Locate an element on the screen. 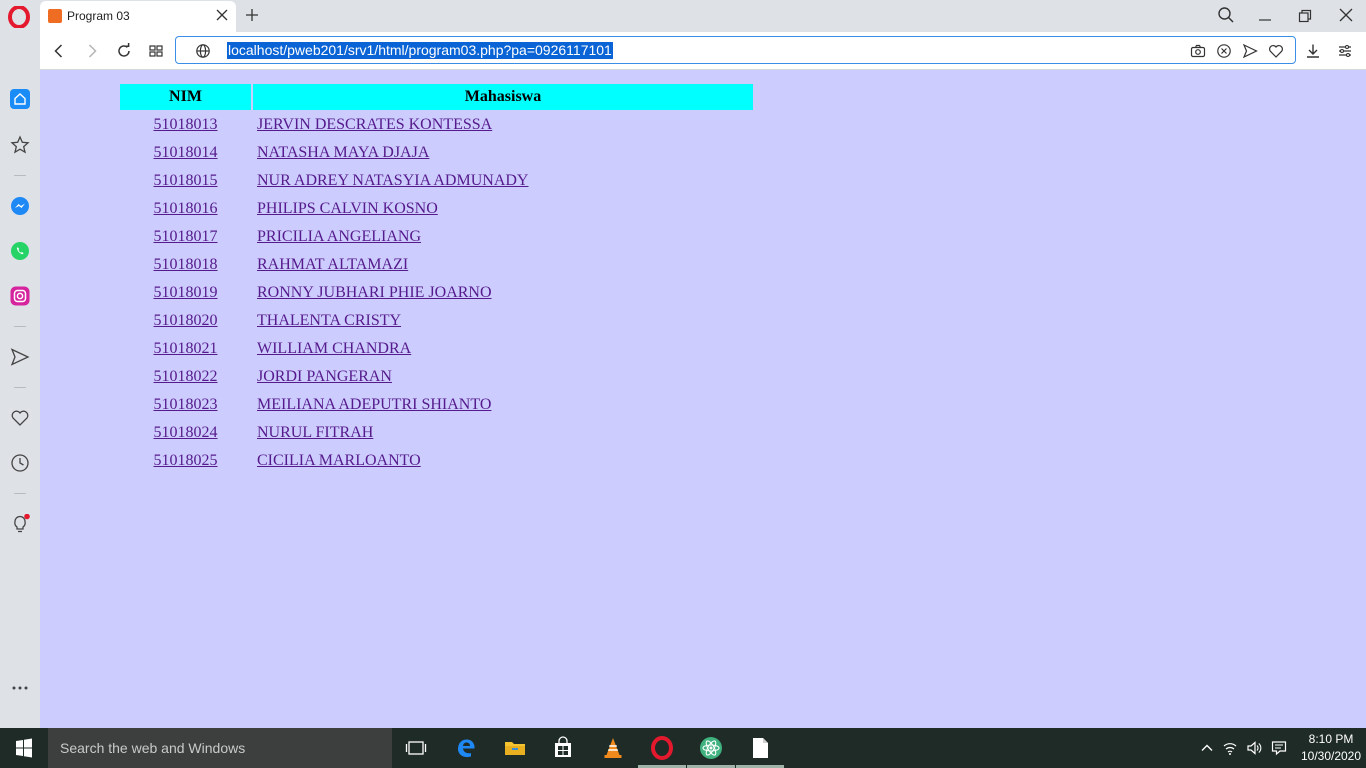 Image resolution: width=1366 pixels, height=768 pixels. nim-link: 51018019 is located at coordinates (186, 292).